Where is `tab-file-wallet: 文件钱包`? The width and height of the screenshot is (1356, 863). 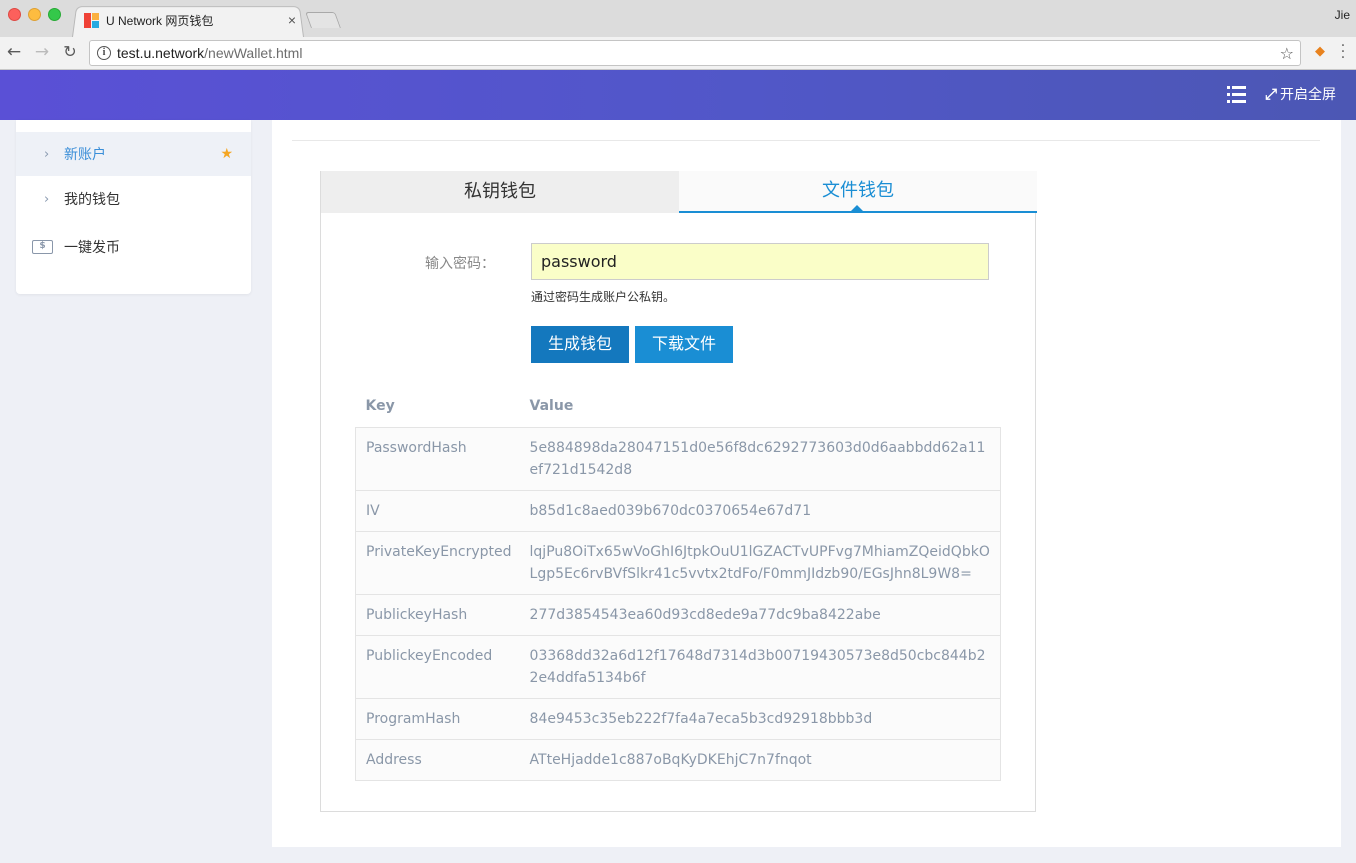
tab-file-wallet: 文件钱包 is located at coordinates (858, 192).